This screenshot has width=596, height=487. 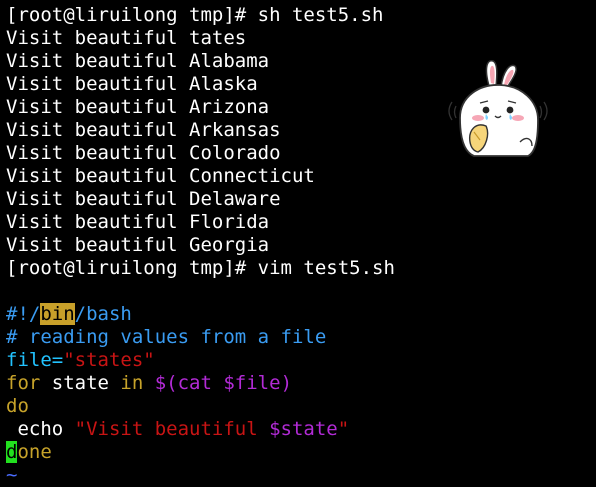 What do you see at coordinates (80, 383) in the screenshot?
I see `for-variable: state` at bounding box center [80, 383].